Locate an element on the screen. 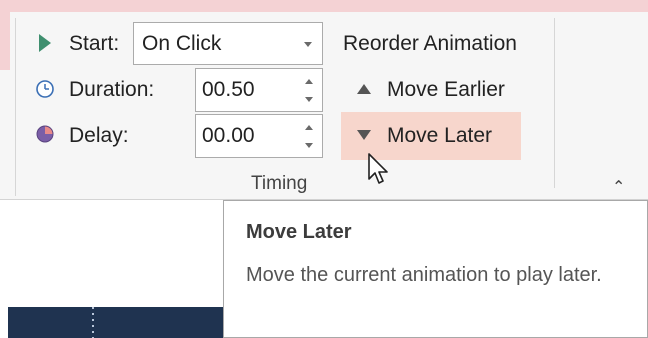  duration-increment-icon is located at coordinates (309, 81).